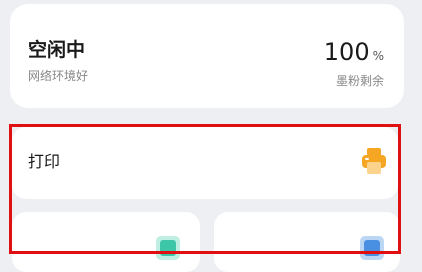  Describe the element at coordinates (57, 50) in the screenshot. I see `printer-state: 空闲中` at that location.